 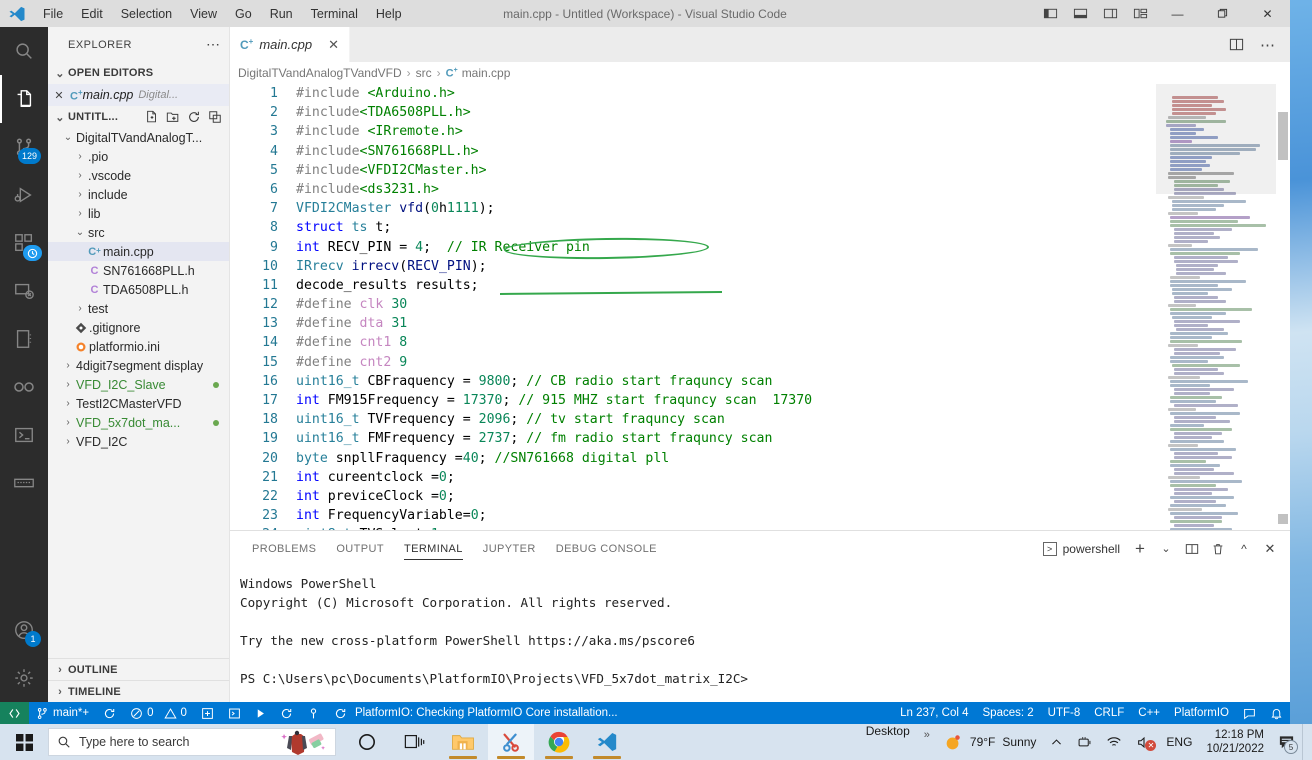 I want to click on account-icon: 1, so click(x=24, y=630).